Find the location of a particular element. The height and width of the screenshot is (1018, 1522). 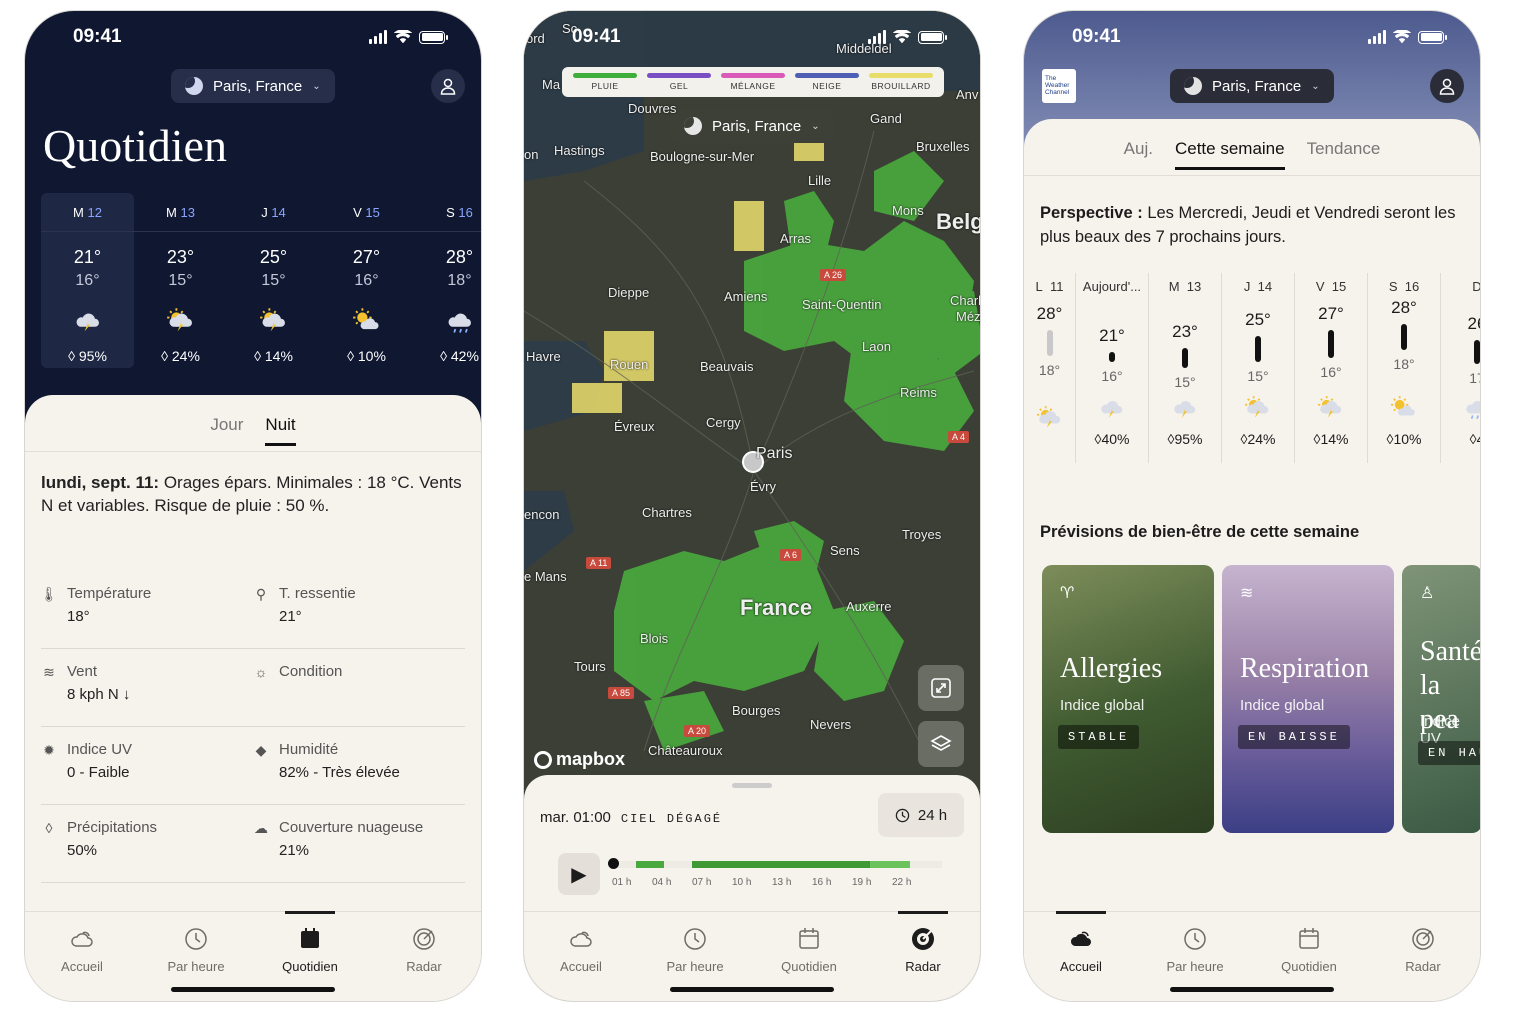

timeline-tick: 04 h is located at coordinates (662, 882).